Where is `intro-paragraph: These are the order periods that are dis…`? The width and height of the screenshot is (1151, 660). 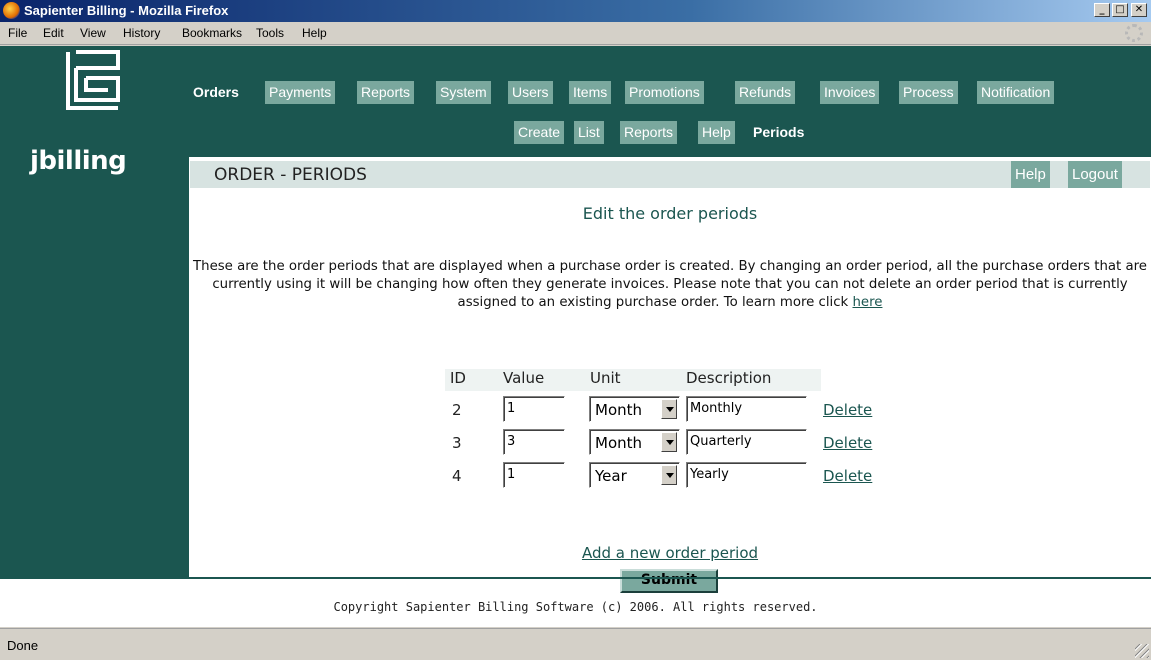 intro-paragraph: These are the order periods that are dis… is located at coordinates (670, 285).